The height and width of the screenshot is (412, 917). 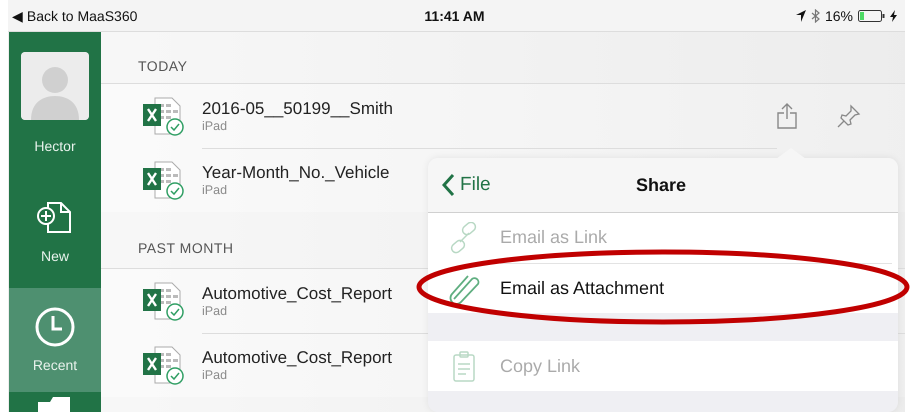 What do you see at coordinates (448, 185) in the screenshot?
I see `chevron-left-icon` at bounding box center [448, 185].